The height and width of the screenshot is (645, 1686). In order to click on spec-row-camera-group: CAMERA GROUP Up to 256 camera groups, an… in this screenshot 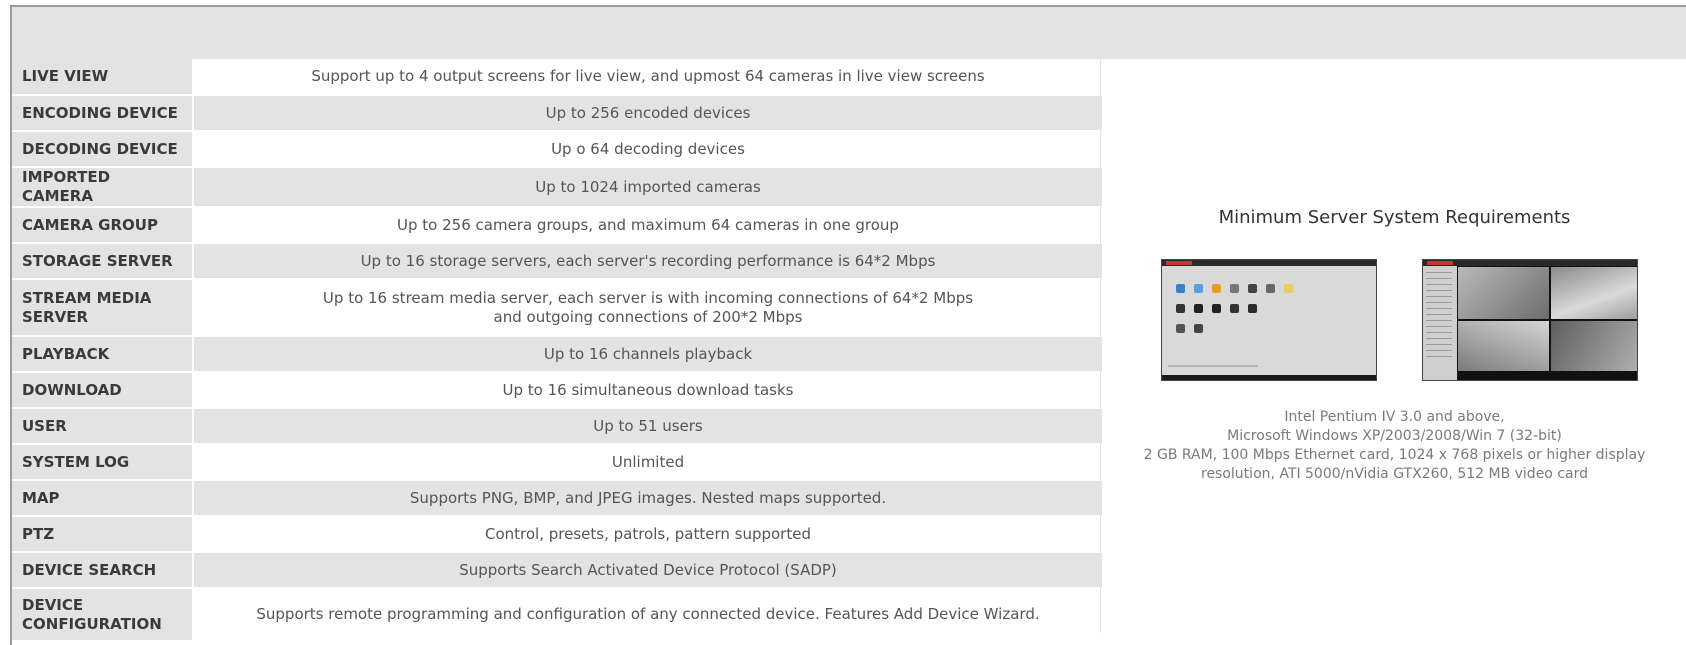, I will do `click(557, 225)`.